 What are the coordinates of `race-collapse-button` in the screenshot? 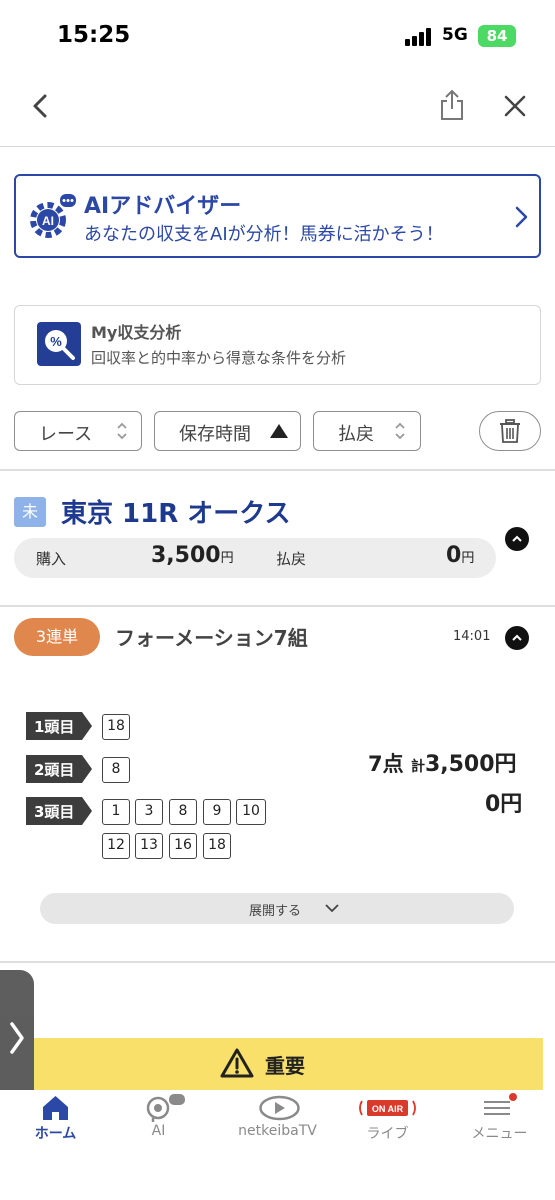 It's located at (517, 539).